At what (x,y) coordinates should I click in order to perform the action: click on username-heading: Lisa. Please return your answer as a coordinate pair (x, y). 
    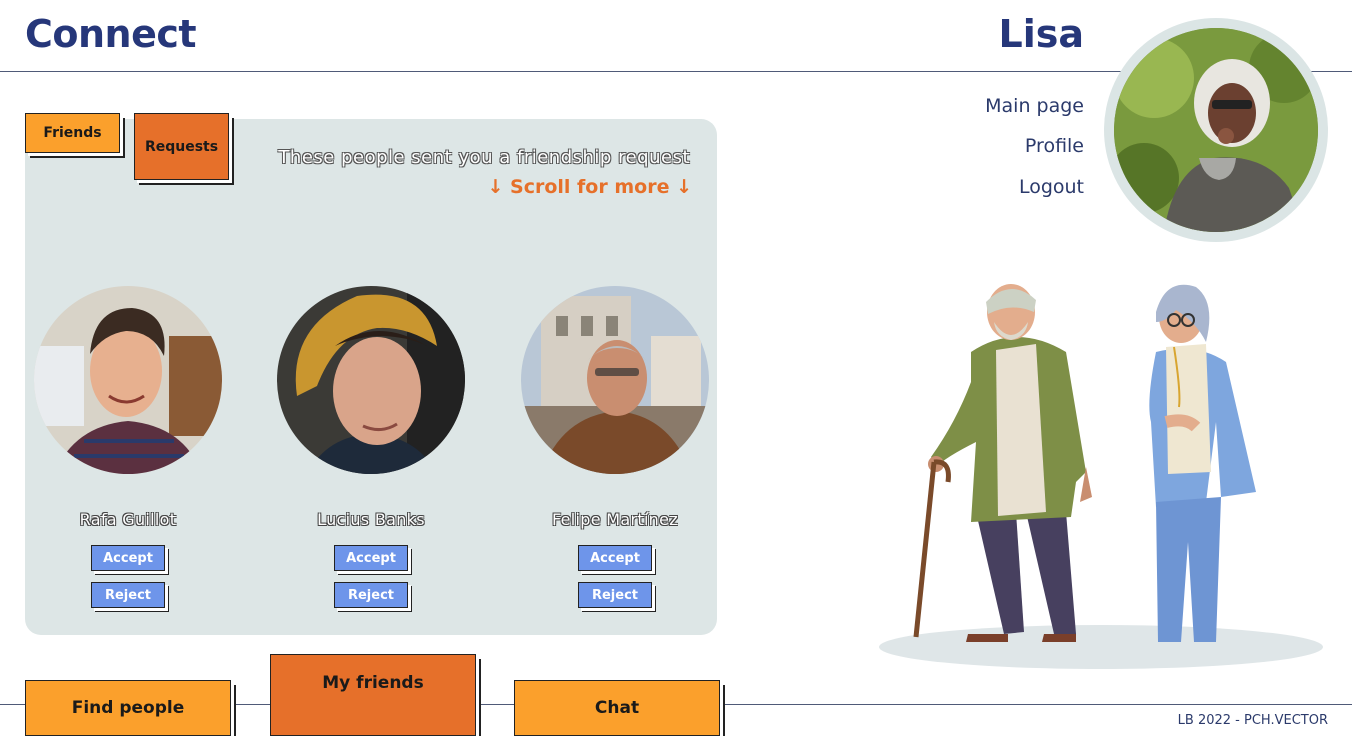
    Looking at the image, I should click on (1041, 34).